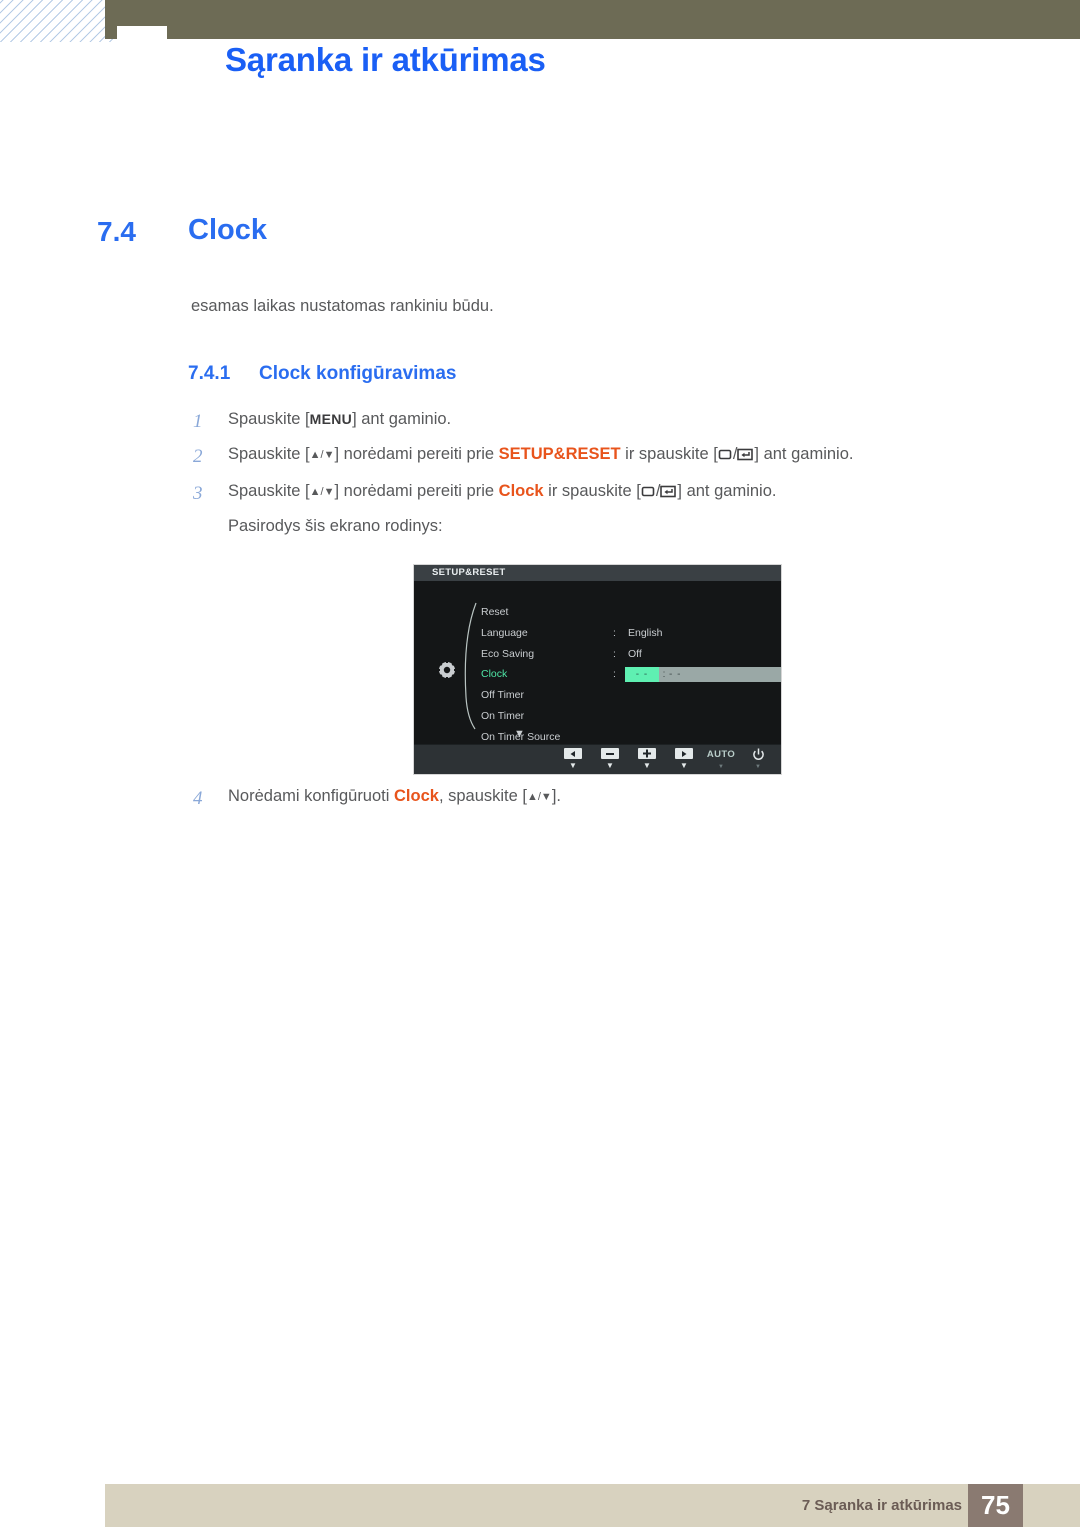 The image size is (1080, 1527). Describe the element at coordinates (342, 306) in the screenshot. I see `section-intro-text: esamas laikas nustatomas rankiniu būdu.` at that location.